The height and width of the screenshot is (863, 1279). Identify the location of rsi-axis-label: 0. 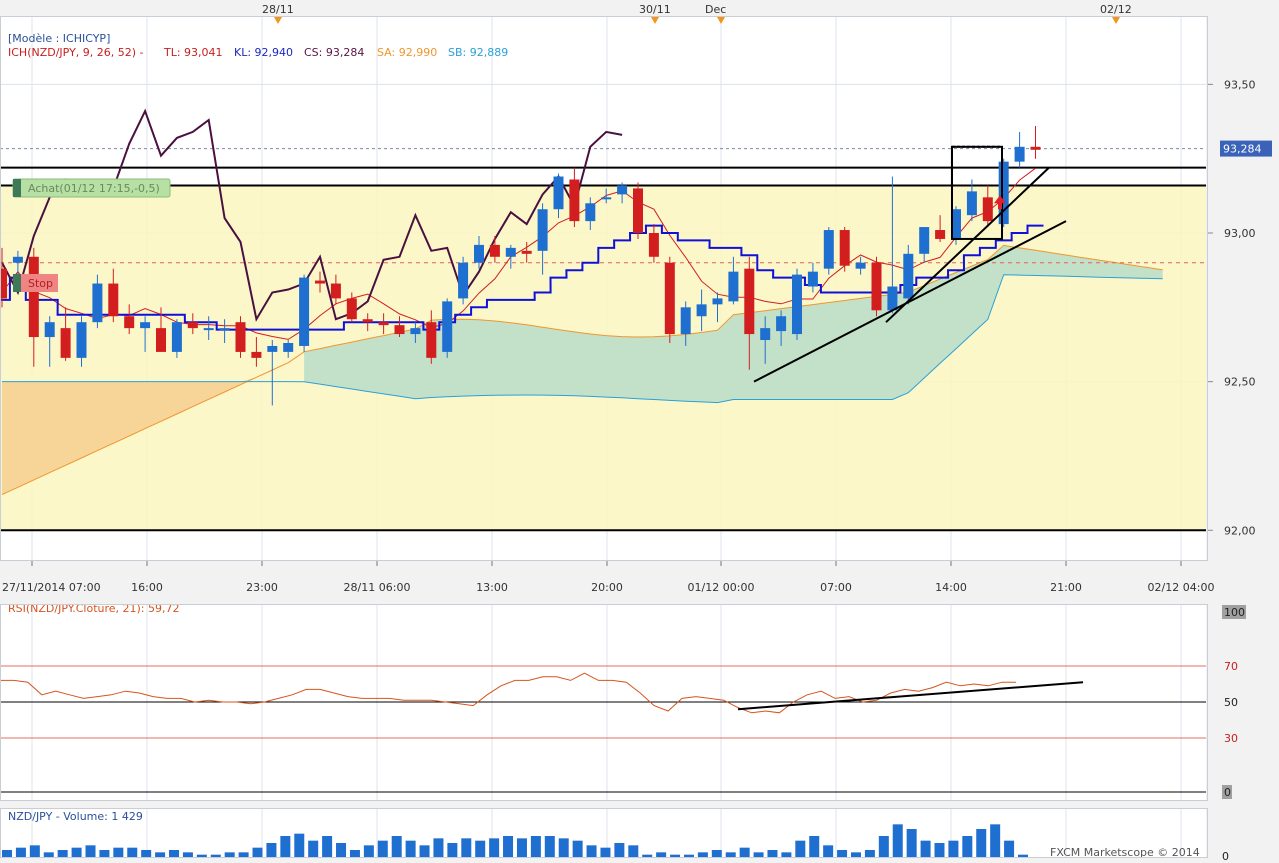
(1227, 792).